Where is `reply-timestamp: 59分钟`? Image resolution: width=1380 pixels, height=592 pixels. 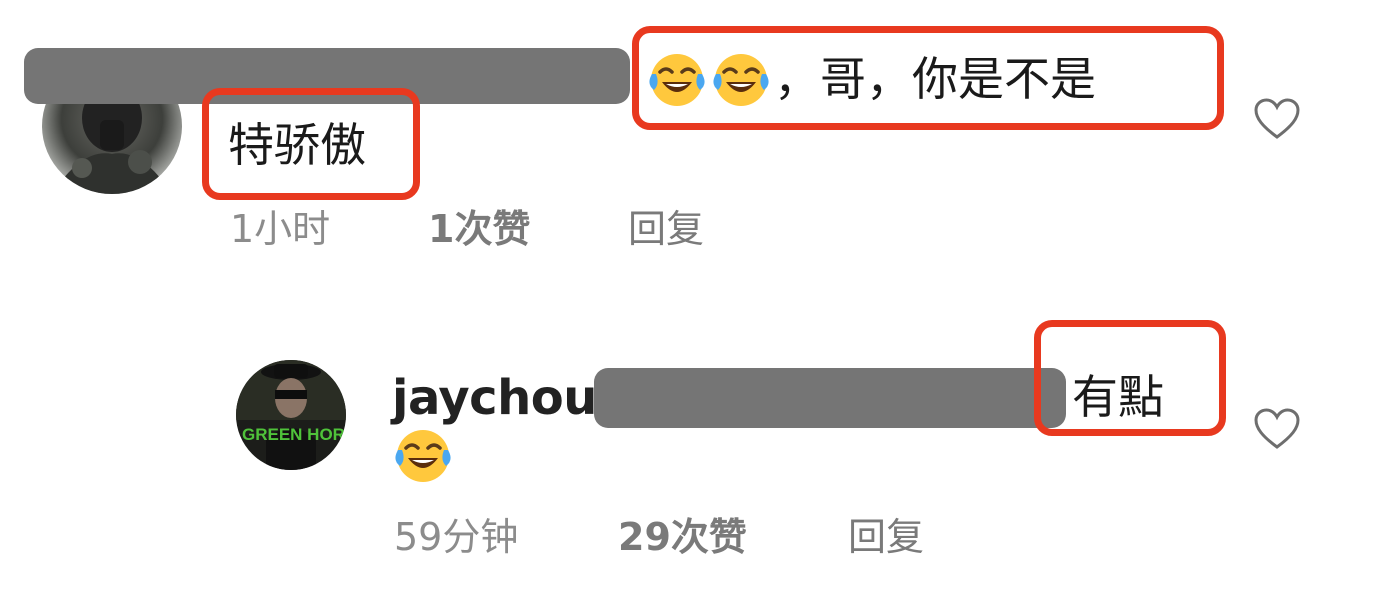 reply-timestamp: 59分钟 is located at coordinates (456, 537).